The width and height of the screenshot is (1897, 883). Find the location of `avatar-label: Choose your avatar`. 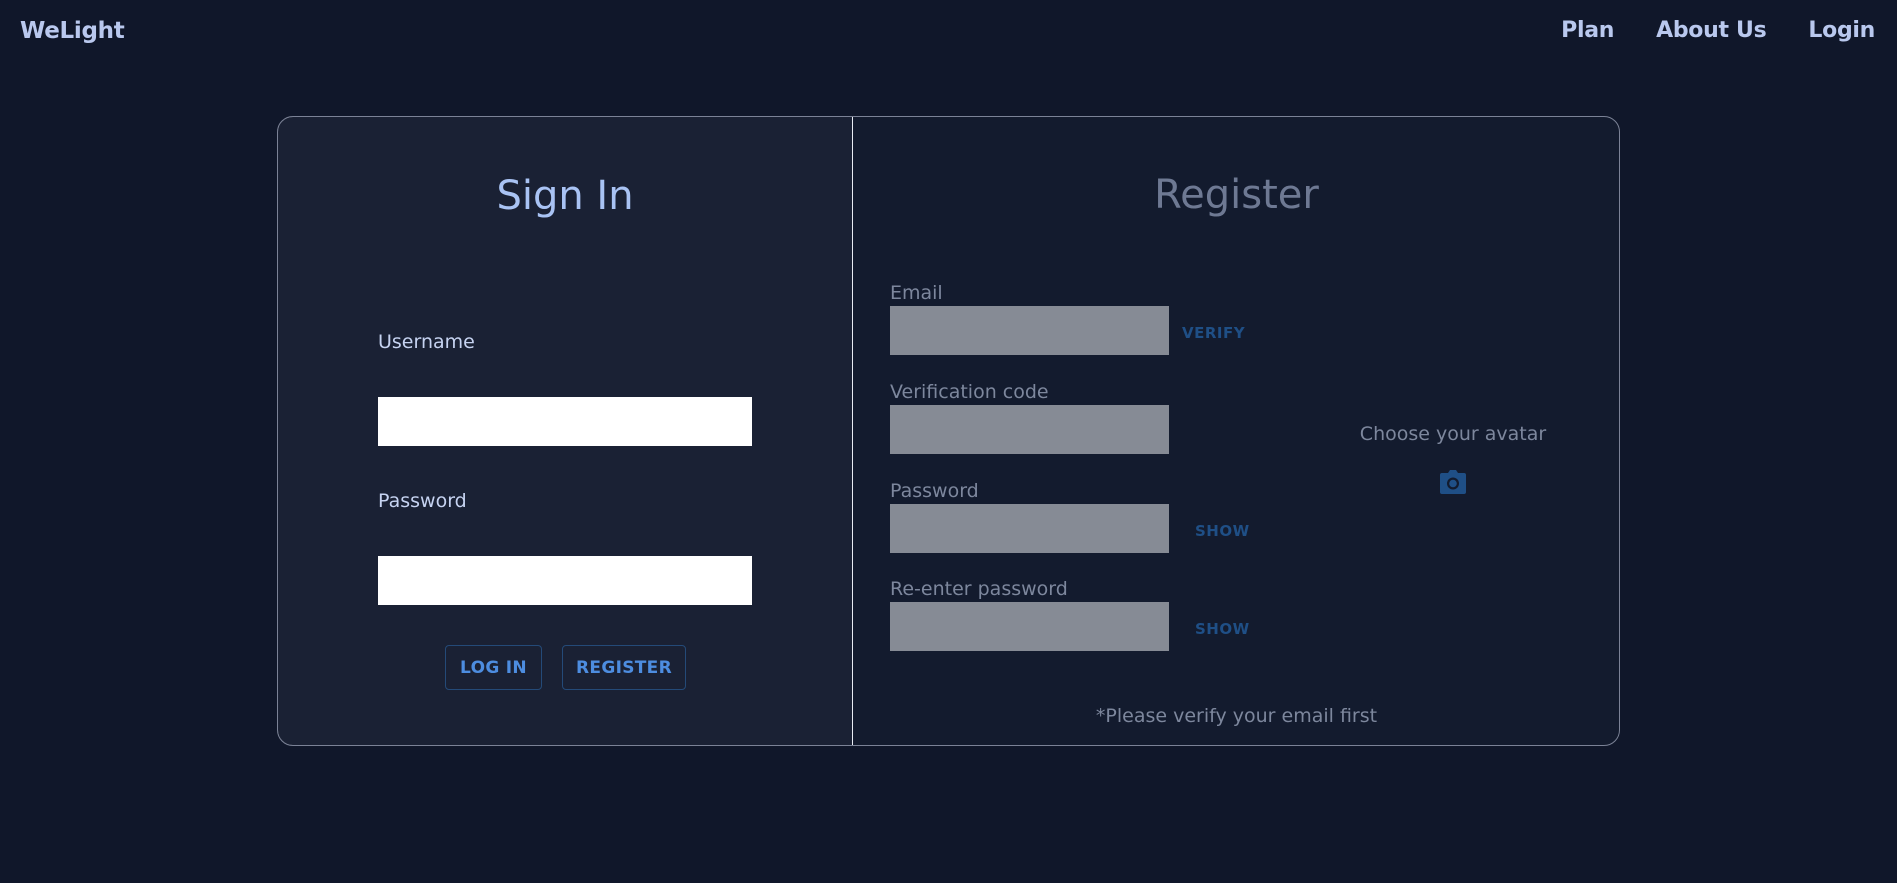

avatar-label: Choose your avatar is located at coordinates (1453, 434).